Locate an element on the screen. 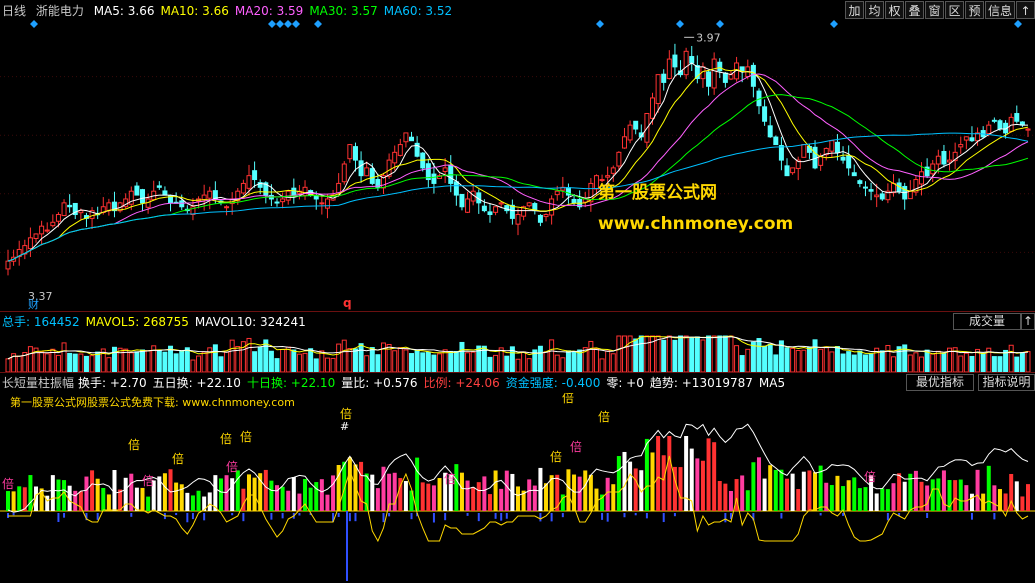  ma-value-0: MA5: 3.66 is located at coordinates (124, 11).